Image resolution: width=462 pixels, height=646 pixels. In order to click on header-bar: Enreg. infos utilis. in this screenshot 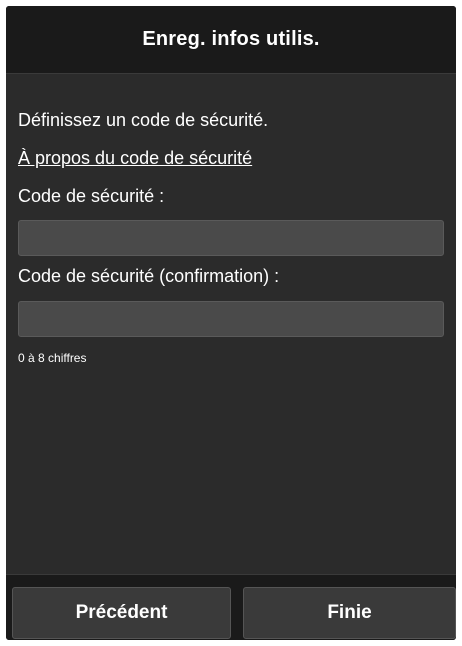, I will do `click(231, 40)`.